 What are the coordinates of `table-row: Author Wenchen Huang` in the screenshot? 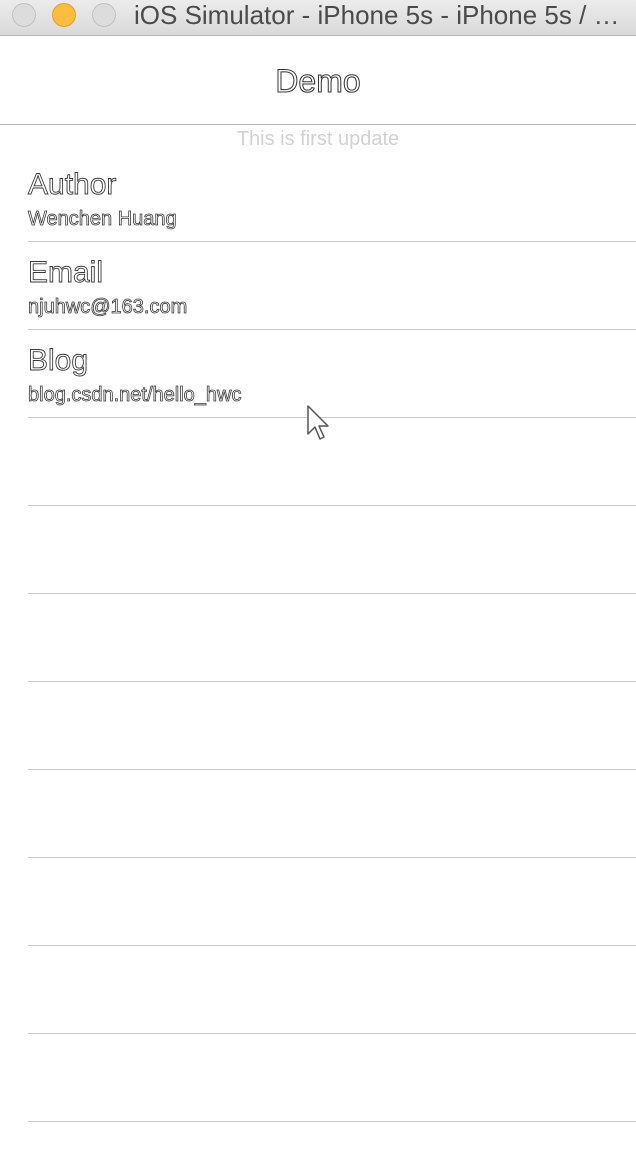 It's located at (318, 198).